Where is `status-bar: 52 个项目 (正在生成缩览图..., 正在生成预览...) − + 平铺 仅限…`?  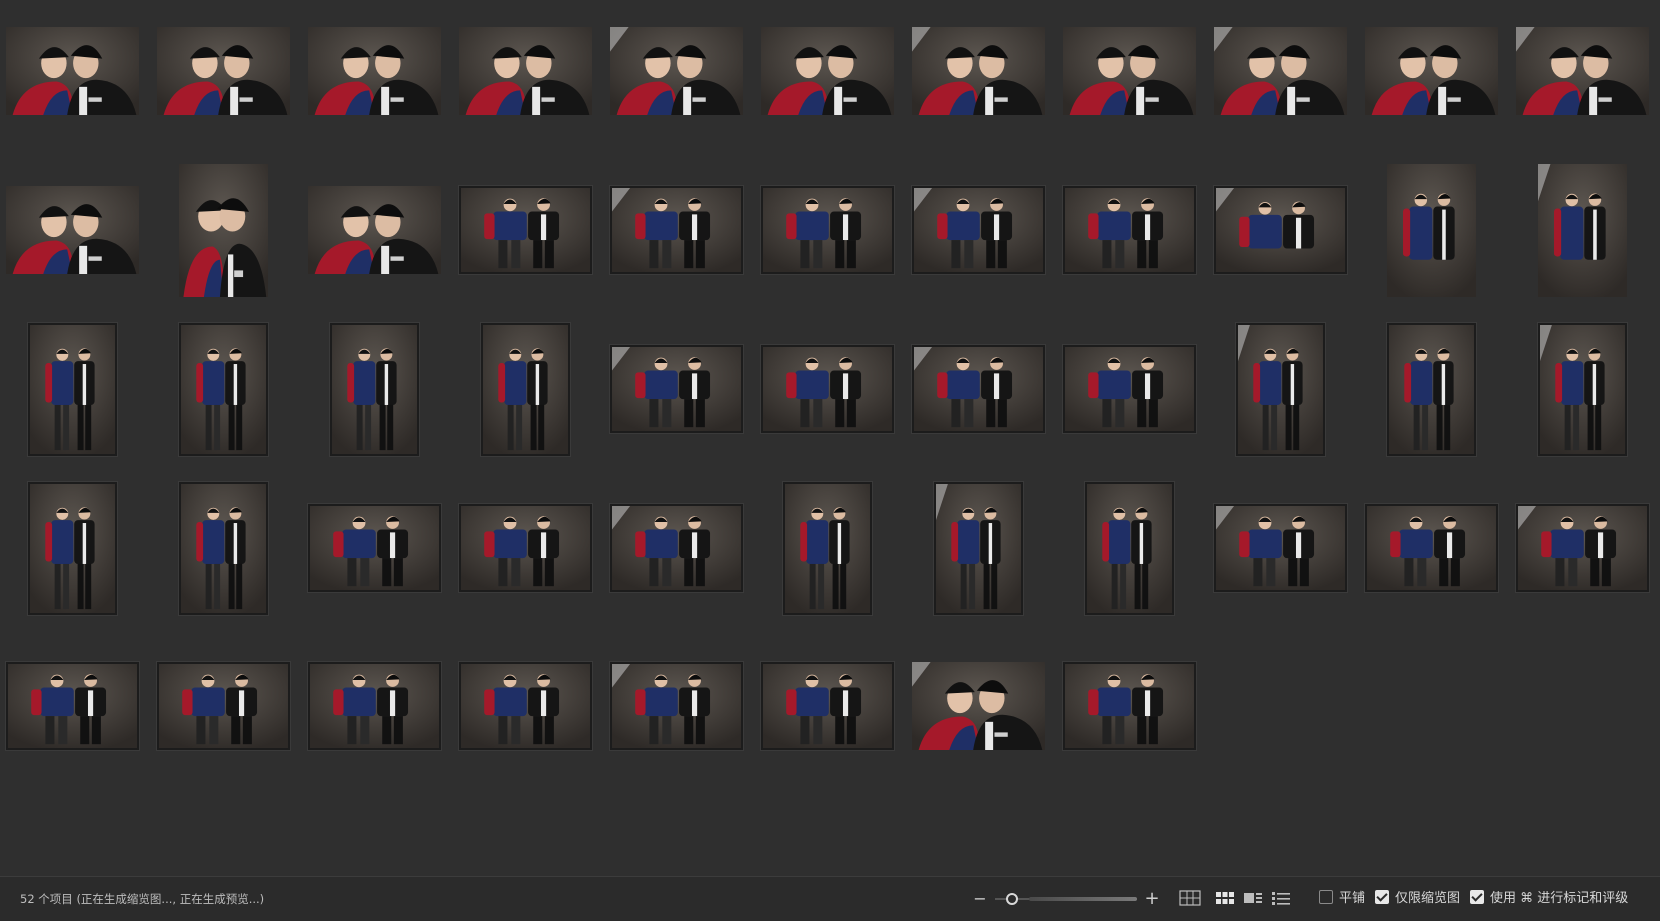 status-bar: 52 个项目 (正在生成缩览图..., 正在生成预览...) − + 平铺 仅限… is located at coordinates (830, 898).